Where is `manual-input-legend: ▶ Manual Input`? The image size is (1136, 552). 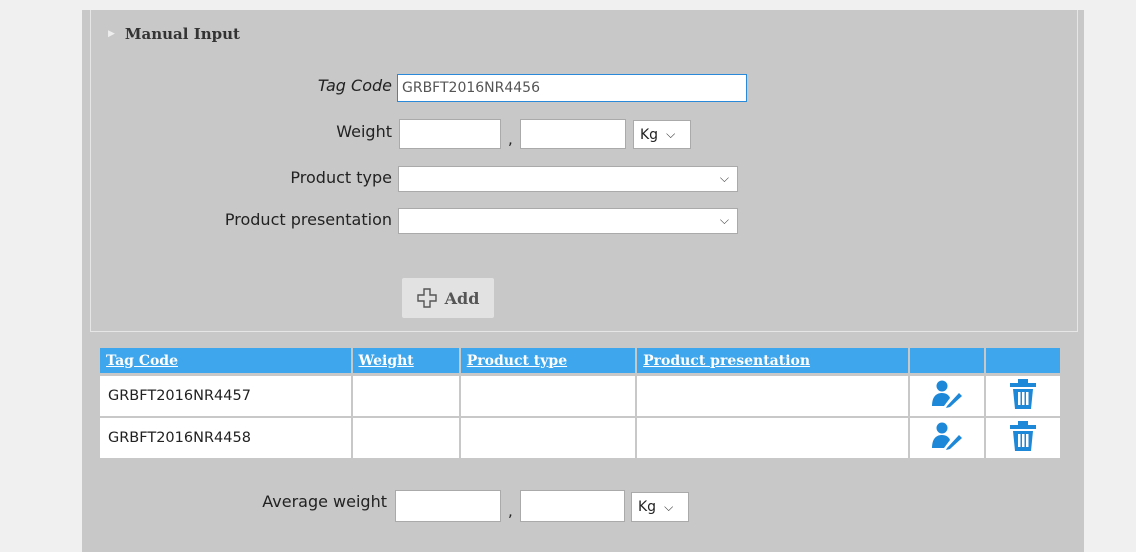
manual-input-legend: ▶ Manual Input is located at coordinates (174, 34).